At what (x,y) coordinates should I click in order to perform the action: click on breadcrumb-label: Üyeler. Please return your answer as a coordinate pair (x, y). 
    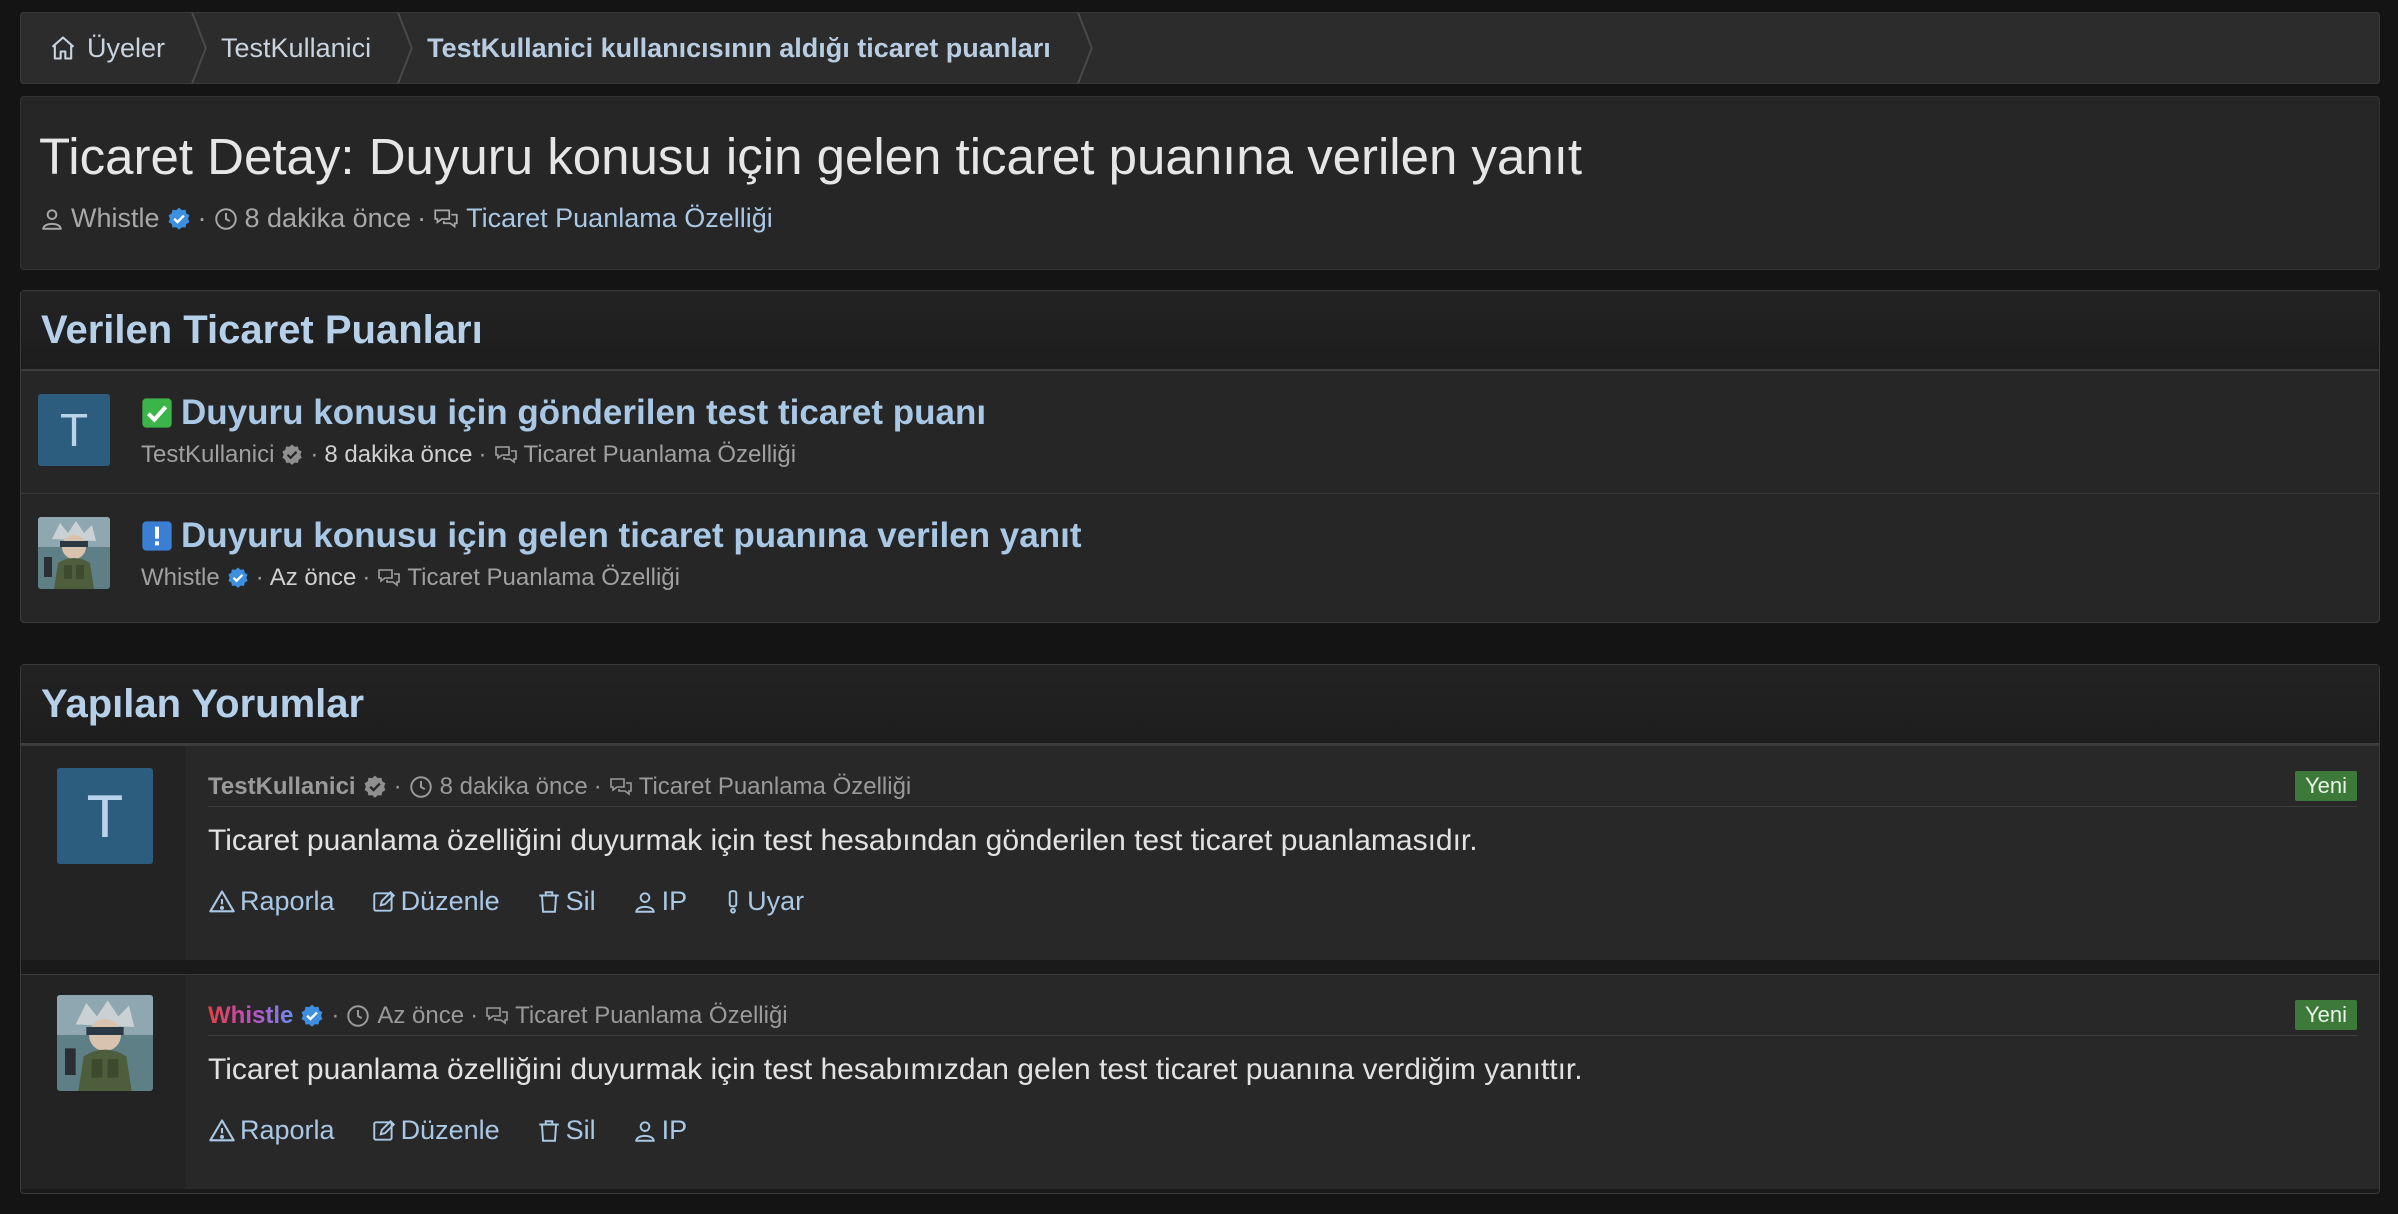
    Looking at the image, I should click on (126, 47).